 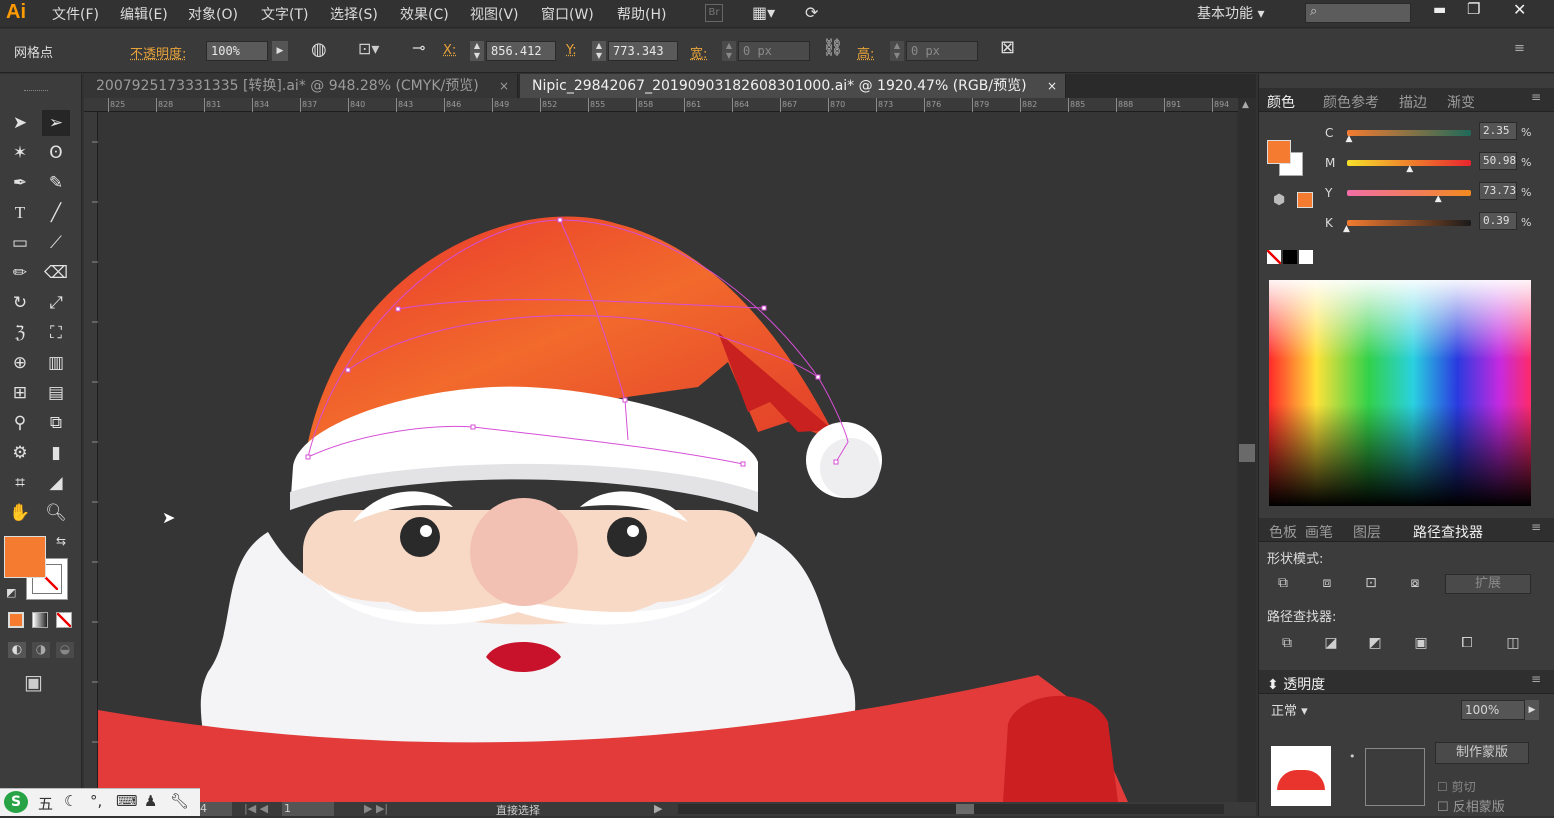 I want to click on search-input: ⌕, so click(x=1358, y=13).